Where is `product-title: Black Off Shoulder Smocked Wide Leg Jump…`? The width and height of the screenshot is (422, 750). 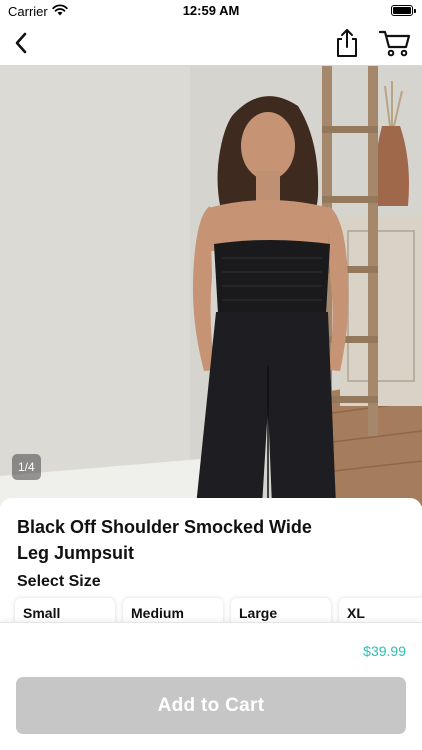 product-title: Black Off Shoulder Smocked Wide Leg Jump… is located at coordinates (164, 540).